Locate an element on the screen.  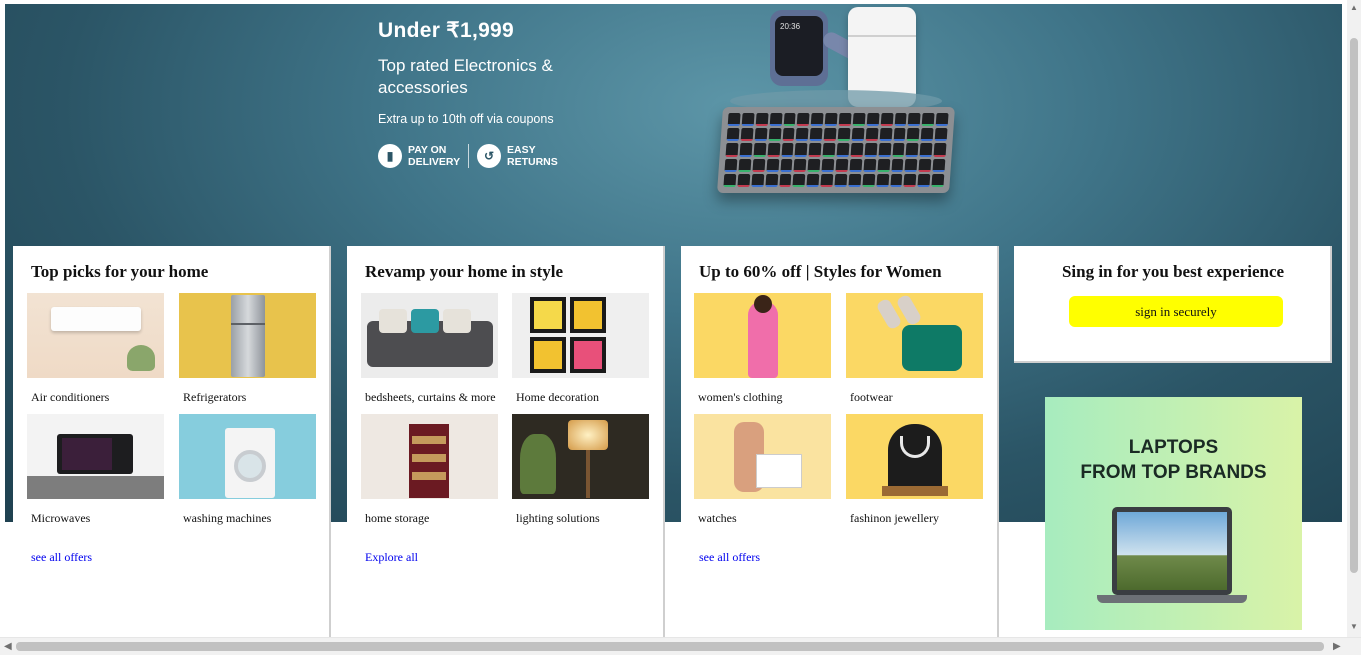
tile-home-decoration: Home decoration is located at coordinates (580, 349).